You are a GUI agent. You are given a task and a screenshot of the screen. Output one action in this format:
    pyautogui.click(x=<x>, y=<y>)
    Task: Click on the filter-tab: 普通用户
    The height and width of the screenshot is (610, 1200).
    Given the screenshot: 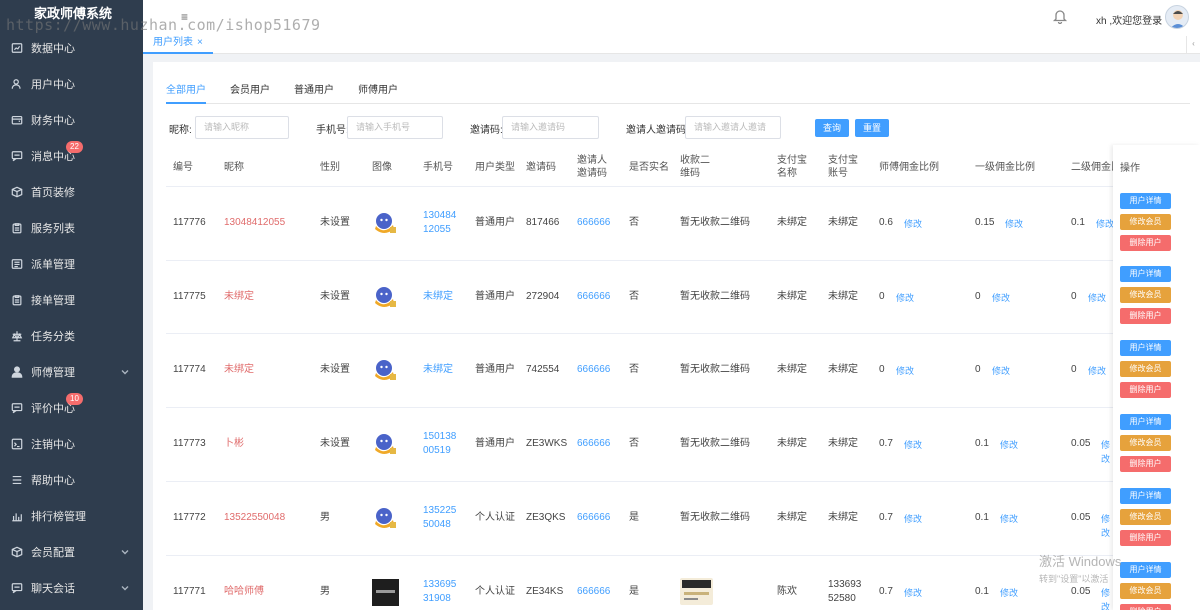 What is the action you would take?
    pyautogui.click(x=314, y=94)
    